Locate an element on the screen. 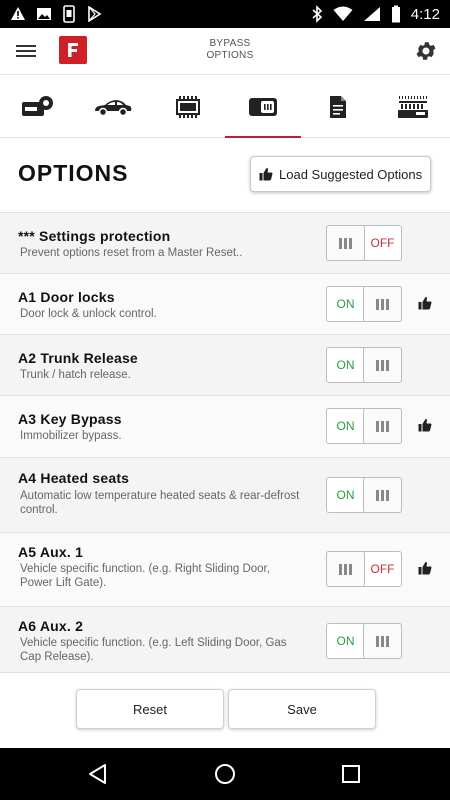 Image resolution: width=450 pixels, height=800 pixels. tab-notes is located at coordinates (337, 107).